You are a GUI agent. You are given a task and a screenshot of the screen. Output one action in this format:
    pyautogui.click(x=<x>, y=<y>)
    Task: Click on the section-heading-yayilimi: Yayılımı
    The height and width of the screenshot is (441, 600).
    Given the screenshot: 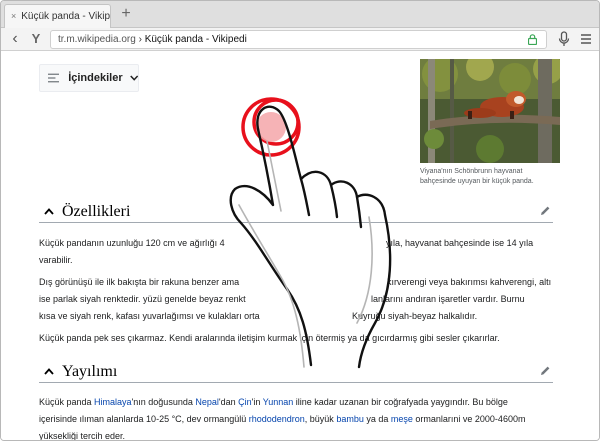 What is the action you would take?
    pyautogui.click(x=296, y=372)
    